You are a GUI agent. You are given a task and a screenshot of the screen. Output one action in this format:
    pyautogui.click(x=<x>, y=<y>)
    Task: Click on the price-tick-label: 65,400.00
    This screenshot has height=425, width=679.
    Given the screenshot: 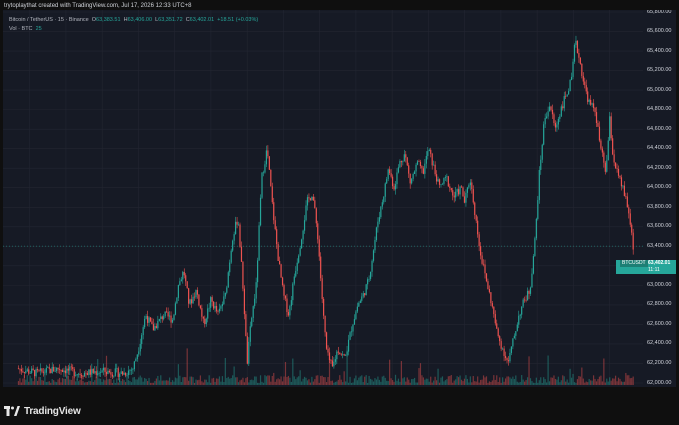 What is the action you would take?
    pyautogui.click(x=659, y=50)
    